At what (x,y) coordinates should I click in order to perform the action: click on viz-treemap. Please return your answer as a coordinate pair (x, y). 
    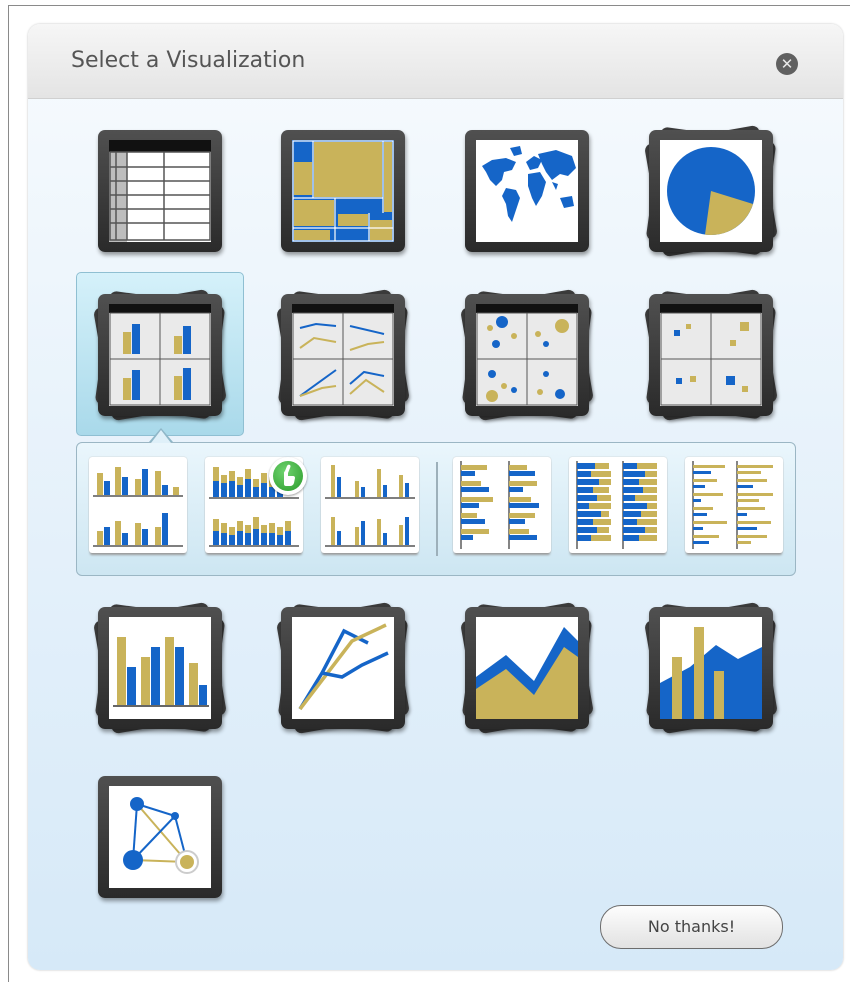
    Looking at the image, I should click on (343, 191).